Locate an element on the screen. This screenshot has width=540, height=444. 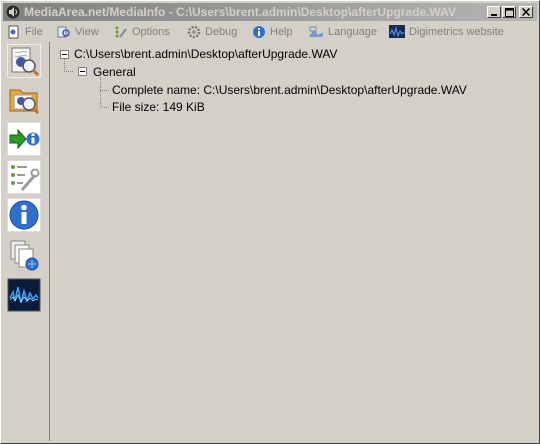
export-button is located at coordinates (24, 139).